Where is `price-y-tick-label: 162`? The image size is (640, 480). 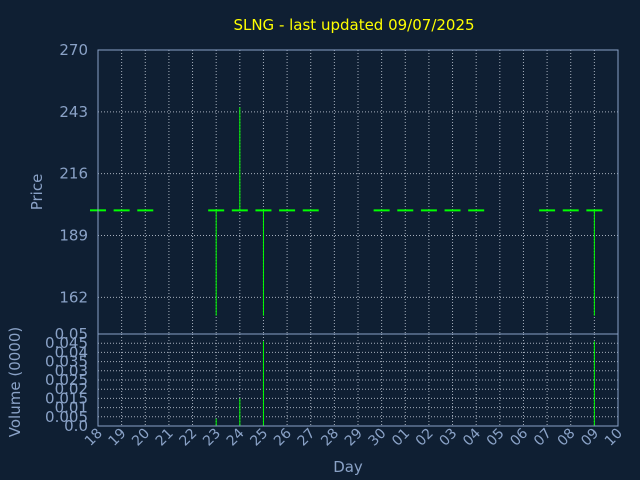
price-y-tick-label: 162 is located at coordinates (73, 297).